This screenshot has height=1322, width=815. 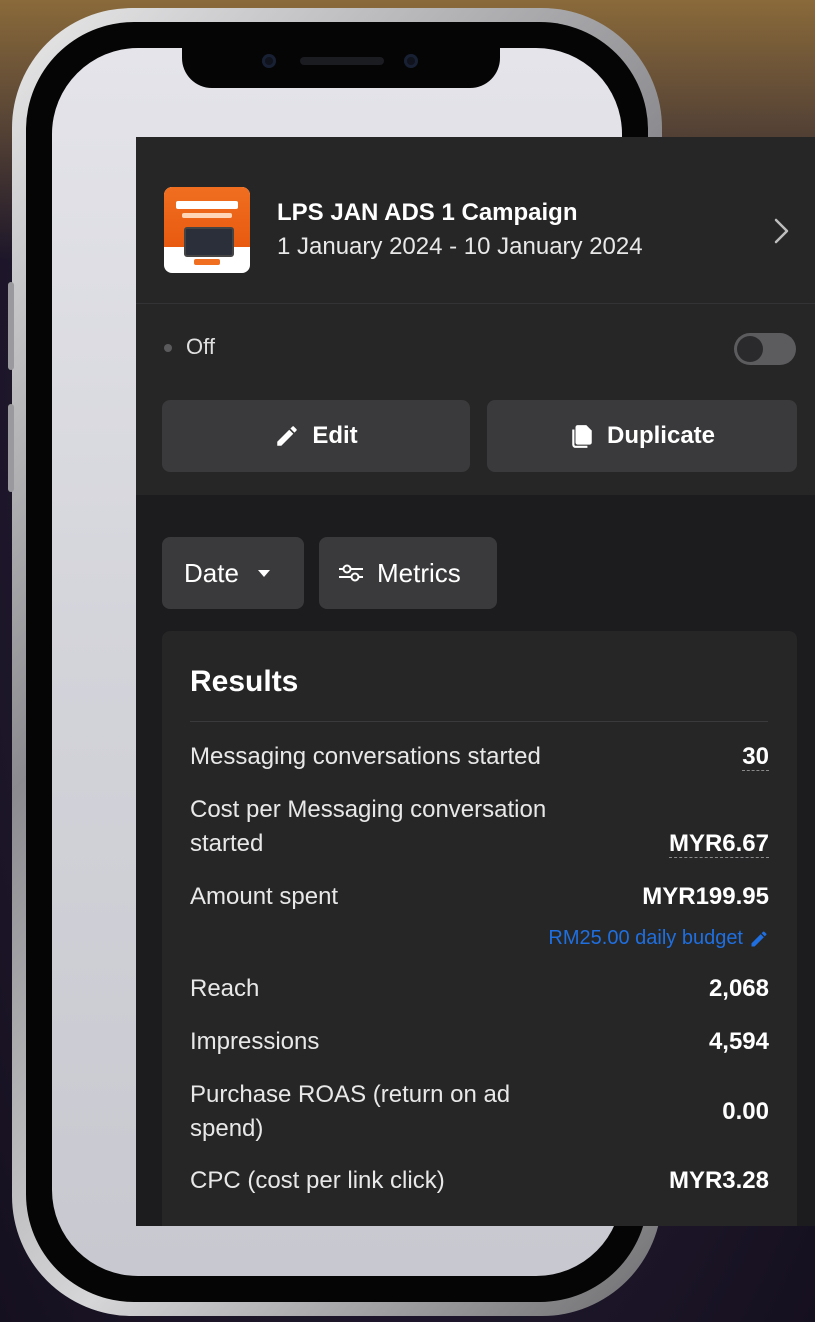 I want to click on metric-label: Messaging conversations started, so click(x=365, y=756).